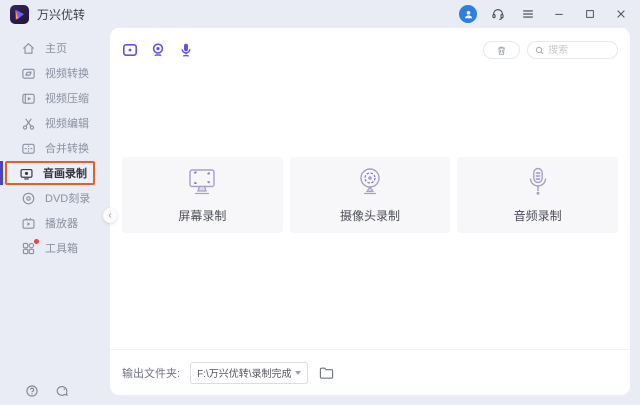  Describe the element at coordinates (61, 249) in the screenshot. I see `sidebar-item-label: 工具箱` at that location.